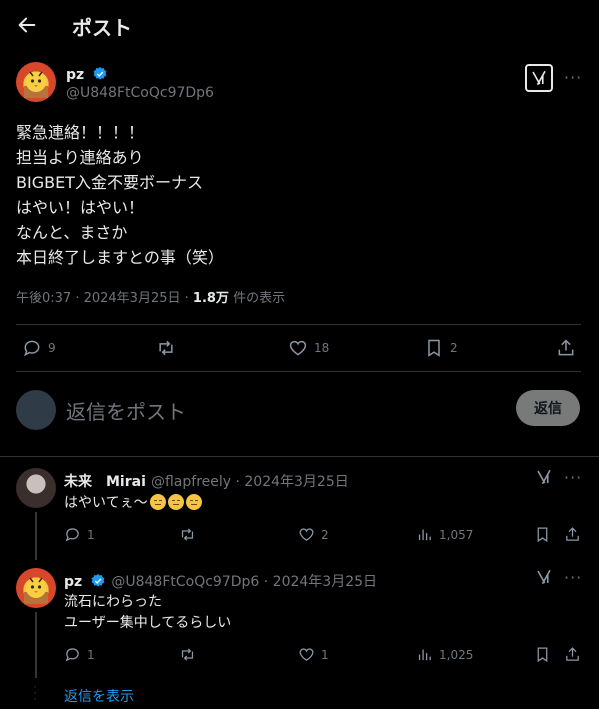 This screenshot has height=709, width=599. What do you see at coordinates (87, 73) in the screenshot?
I see `author-name-row: pz` at bounding box center [87, 73].